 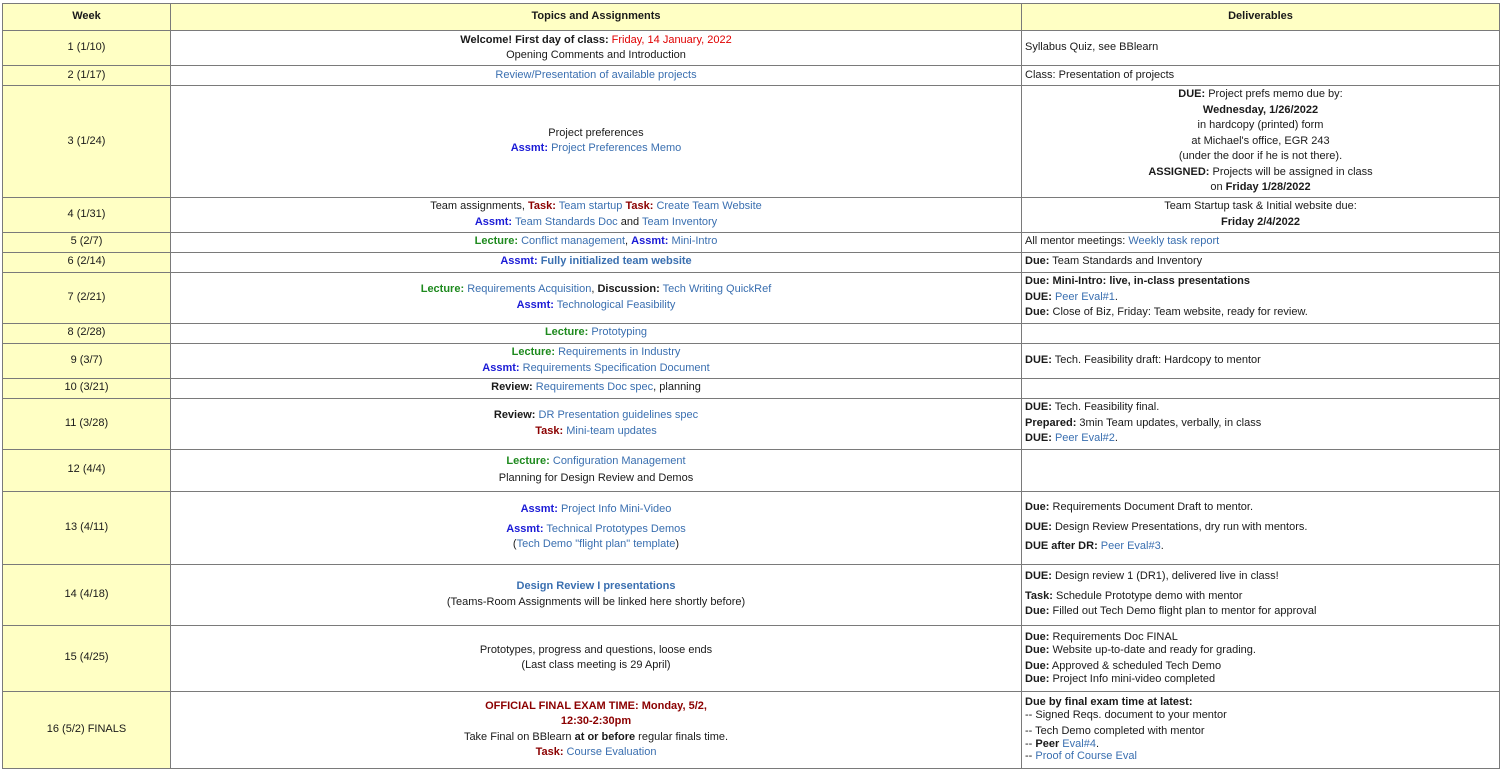 I want to click on deliverable-text: Requirements Doc FINAL, so click(x=1113, y=637).